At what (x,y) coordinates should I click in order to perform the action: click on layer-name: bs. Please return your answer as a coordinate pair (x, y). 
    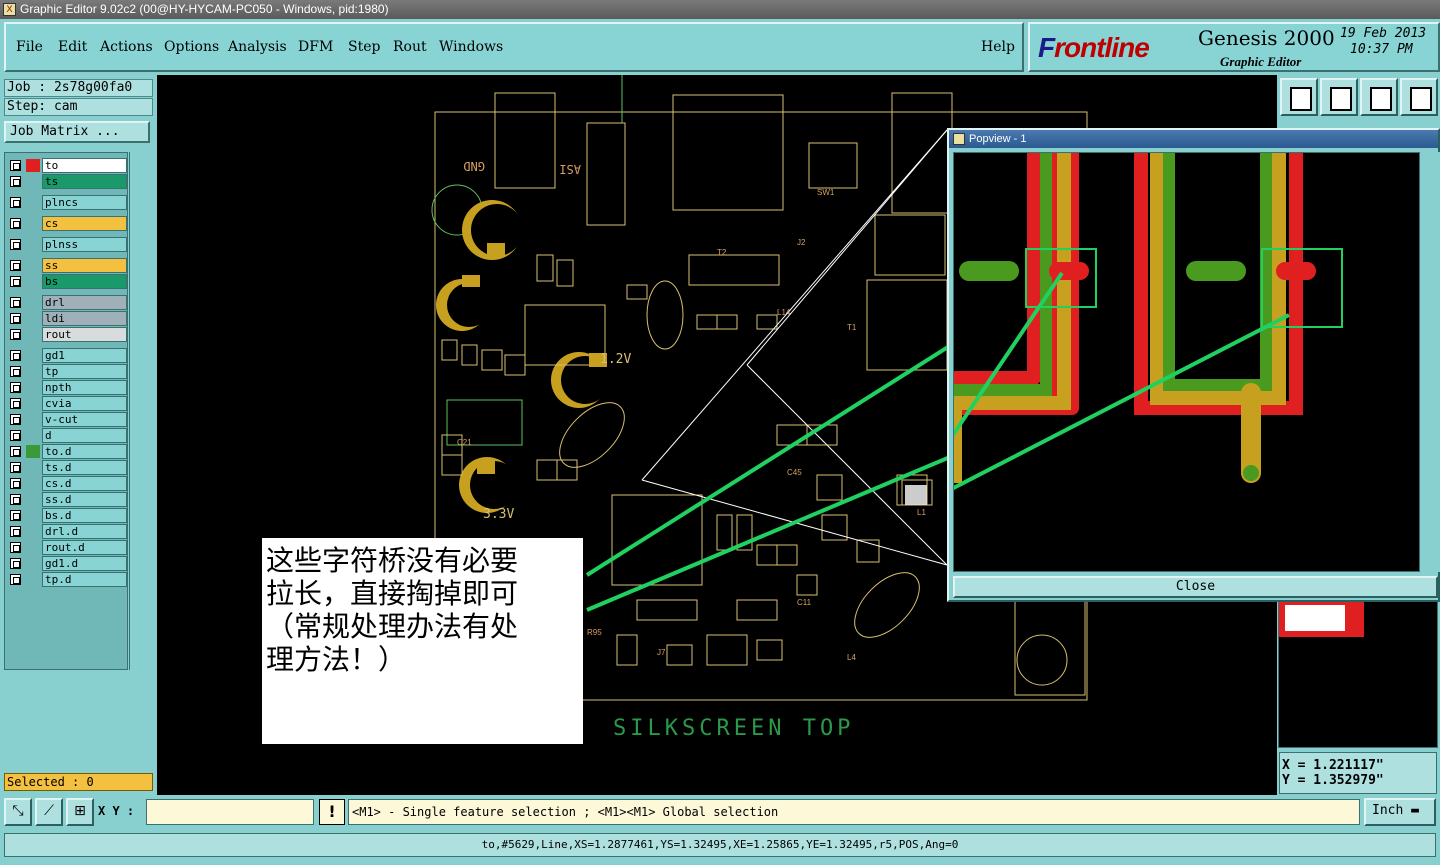
    Looking at the image, I should click on (84, 281).